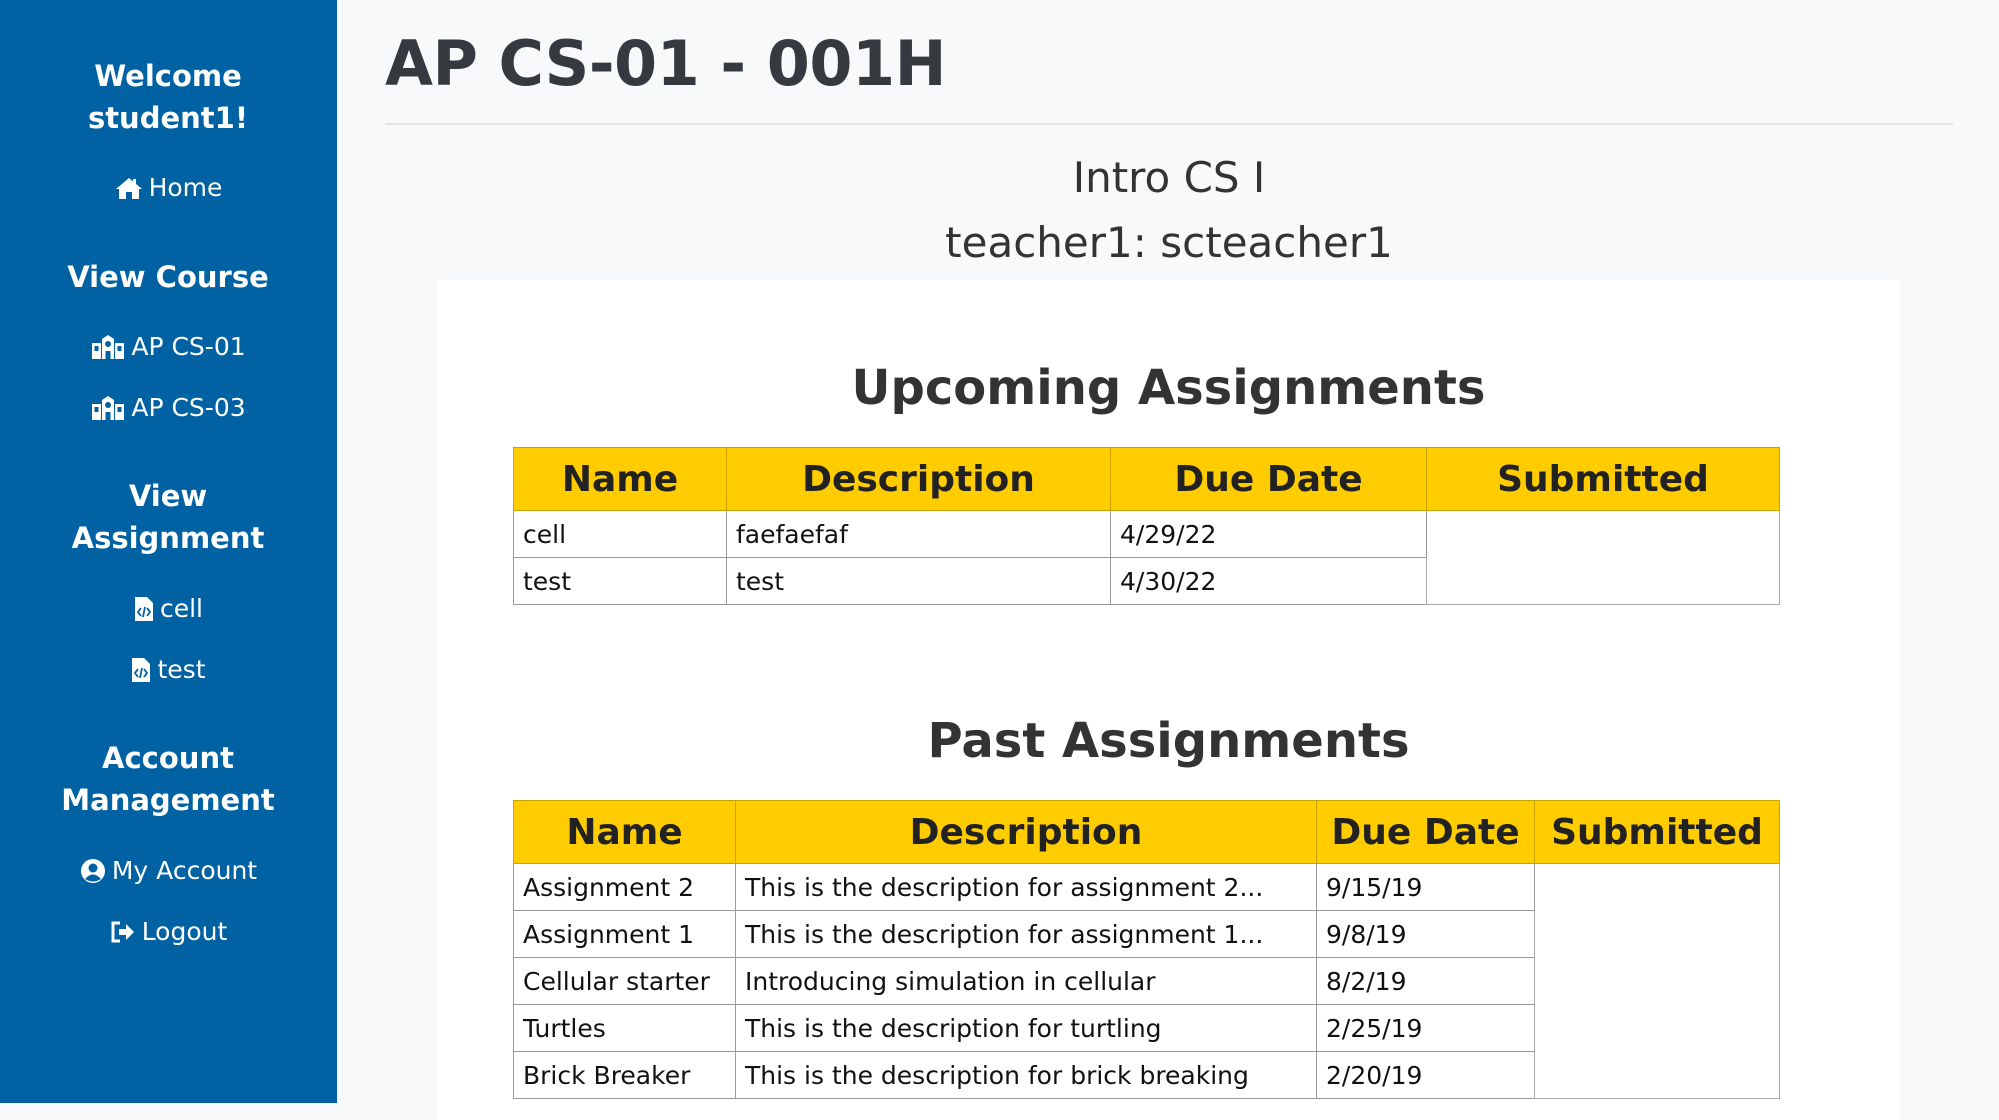 This screenshot has height=1120, width=1999. What do you see at coordinates (168, 800) in the screenshot?
I see `heading-line: Management` at bounding box center [168, 800].